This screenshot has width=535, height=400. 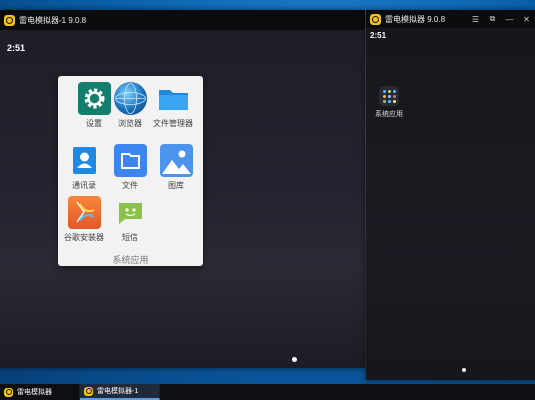 I want to click on taskbar: 雷电模拟器 雷电模拟器-1, so click(x=267, y=392).